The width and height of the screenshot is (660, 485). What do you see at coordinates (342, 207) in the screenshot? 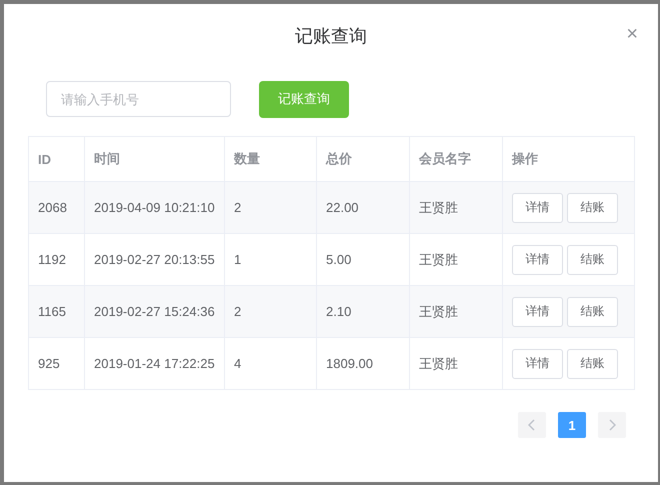
I see `table-cell: 22.00` at bounding box center [342, 207].